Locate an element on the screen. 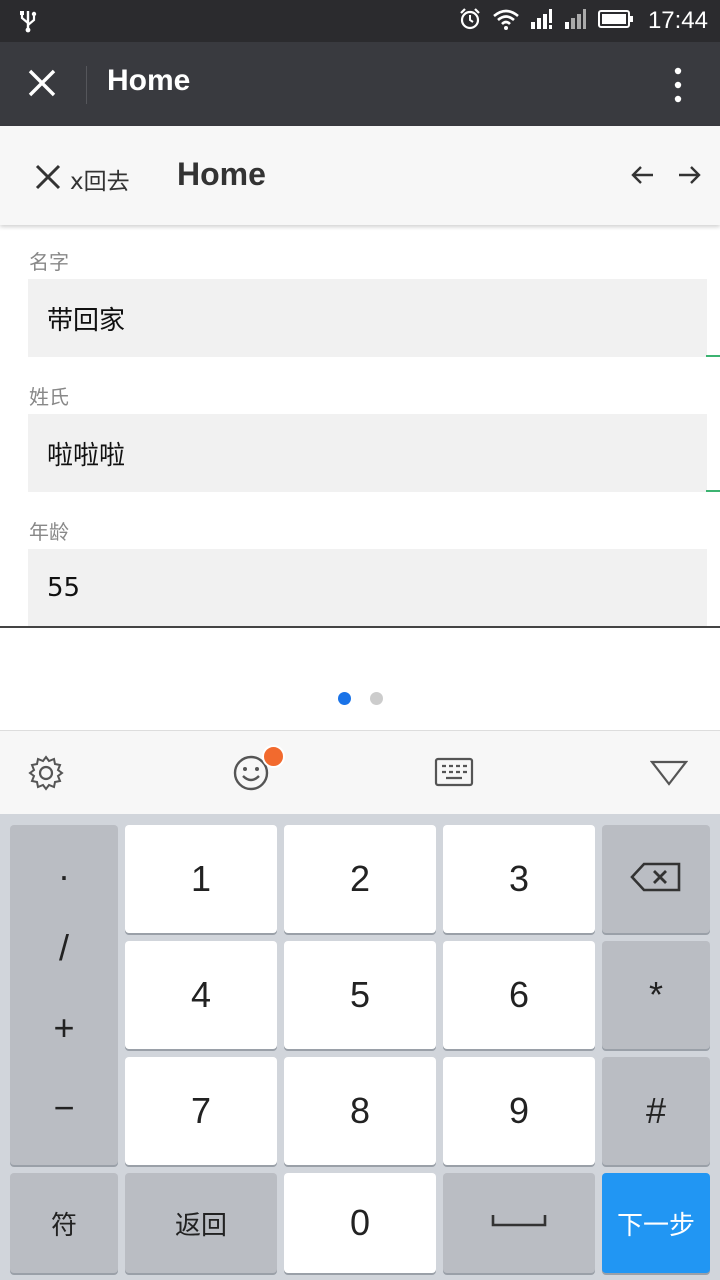 This screenshot has width=720, height=1280. app-bar: Home is located at coordinates (360, 84).